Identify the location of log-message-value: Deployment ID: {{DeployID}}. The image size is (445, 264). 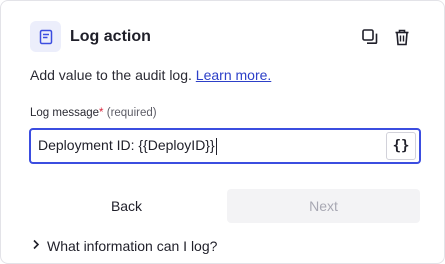
(126, 145).